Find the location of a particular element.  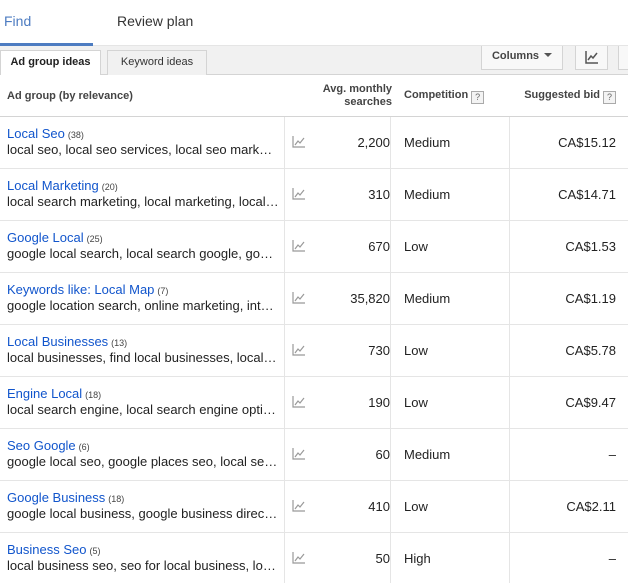

ad-group-link: Google Local (25) is located at coordinates (55, 237).